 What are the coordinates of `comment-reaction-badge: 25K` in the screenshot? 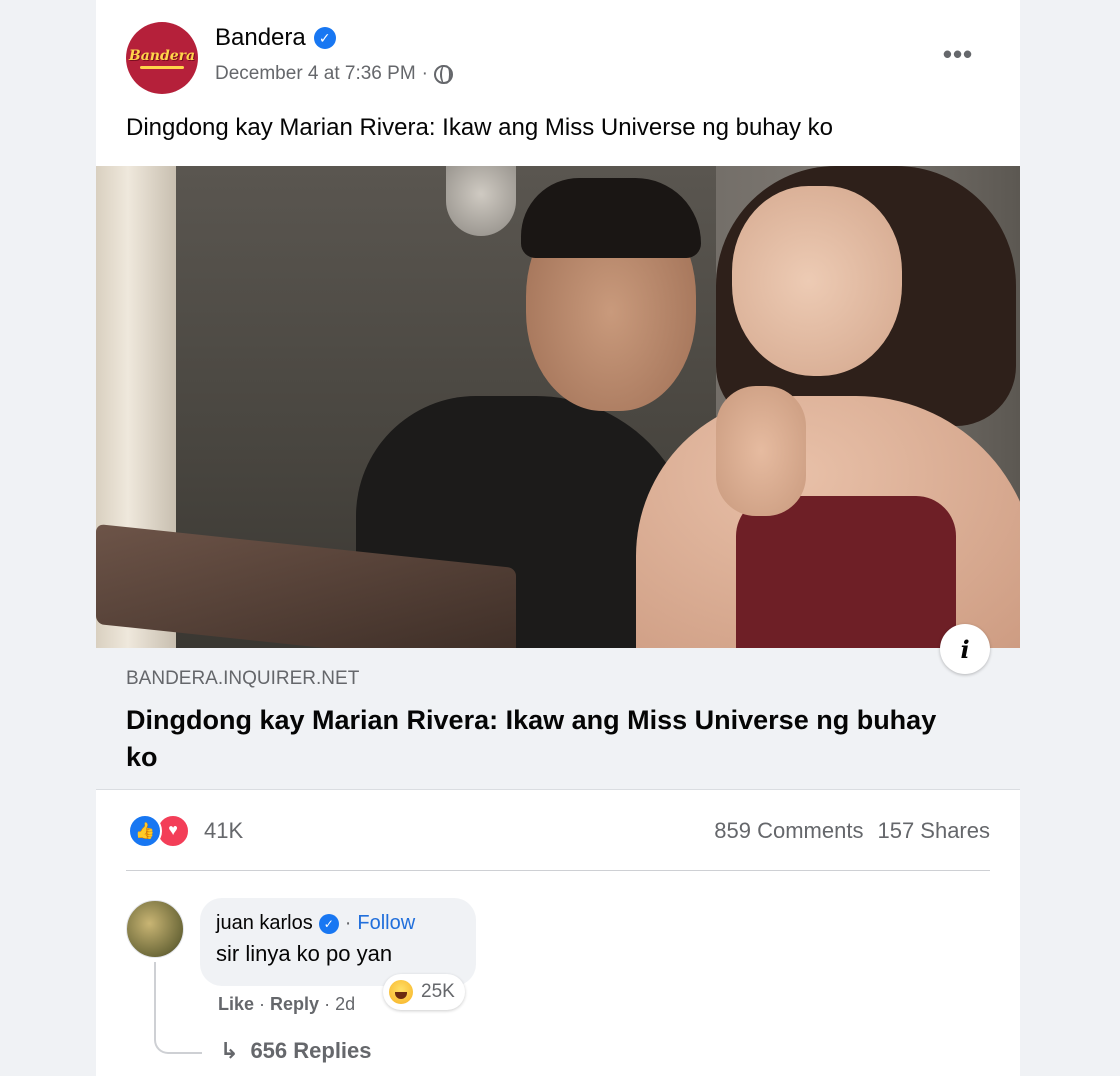 It's located at (424, 992).